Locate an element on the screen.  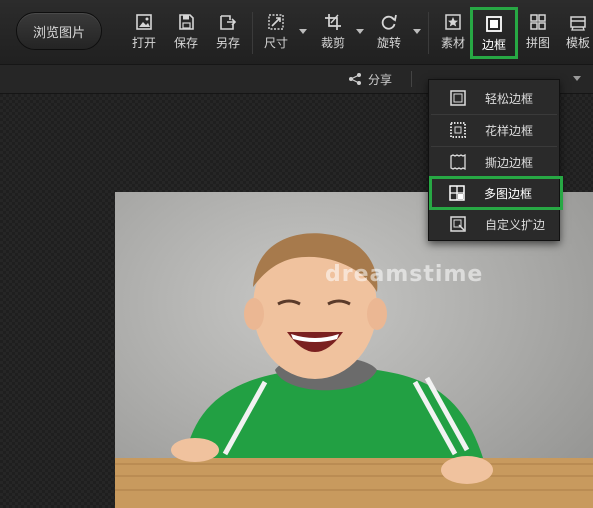
size-button: 尺寸 is located at coordinates (276, 32).